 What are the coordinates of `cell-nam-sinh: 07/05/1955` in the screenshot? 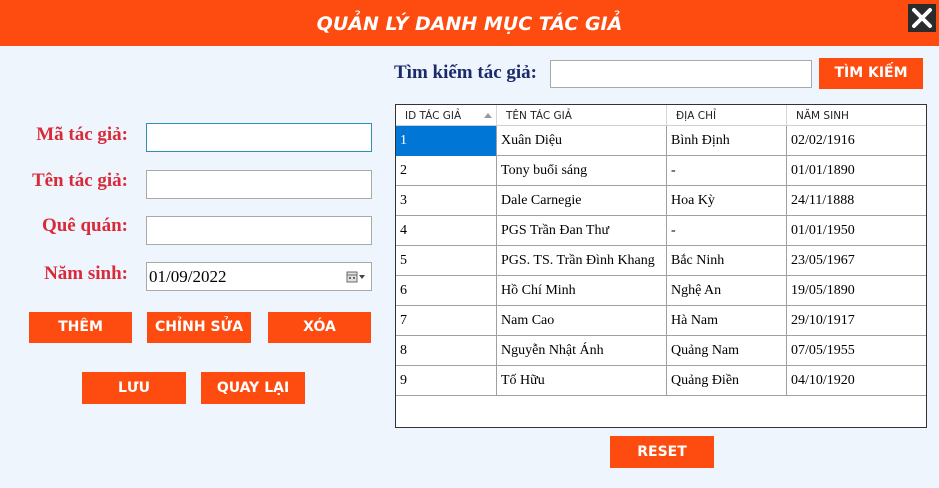 It's located at (856, 351).